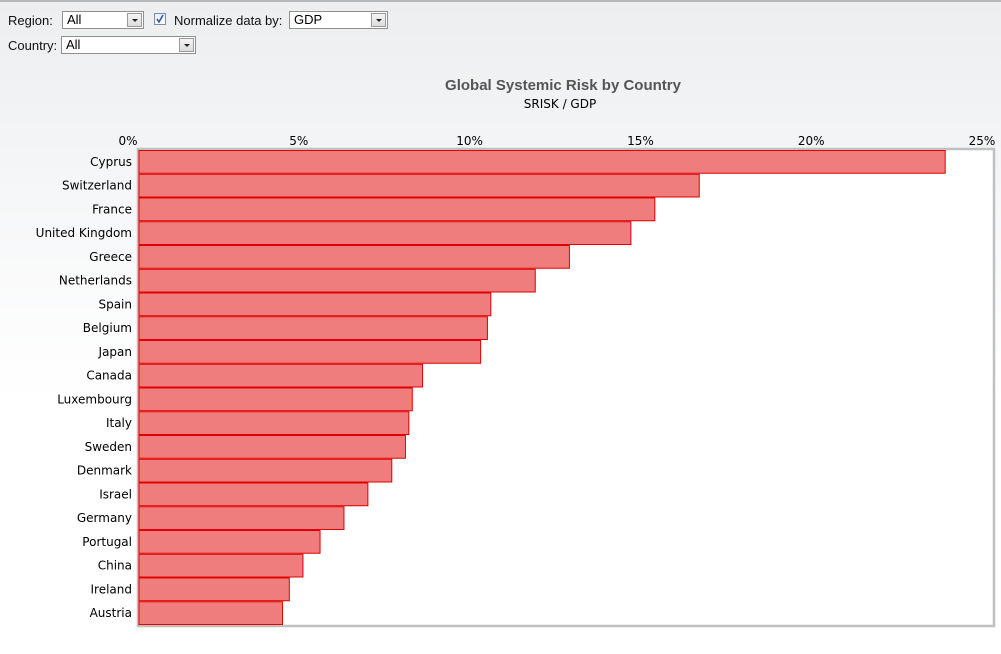 The width and height of the screenshot is (1001, 654). Describe the element at coordinates (119, 423) in the screenshot. I see `category-label: Italy` at that location.